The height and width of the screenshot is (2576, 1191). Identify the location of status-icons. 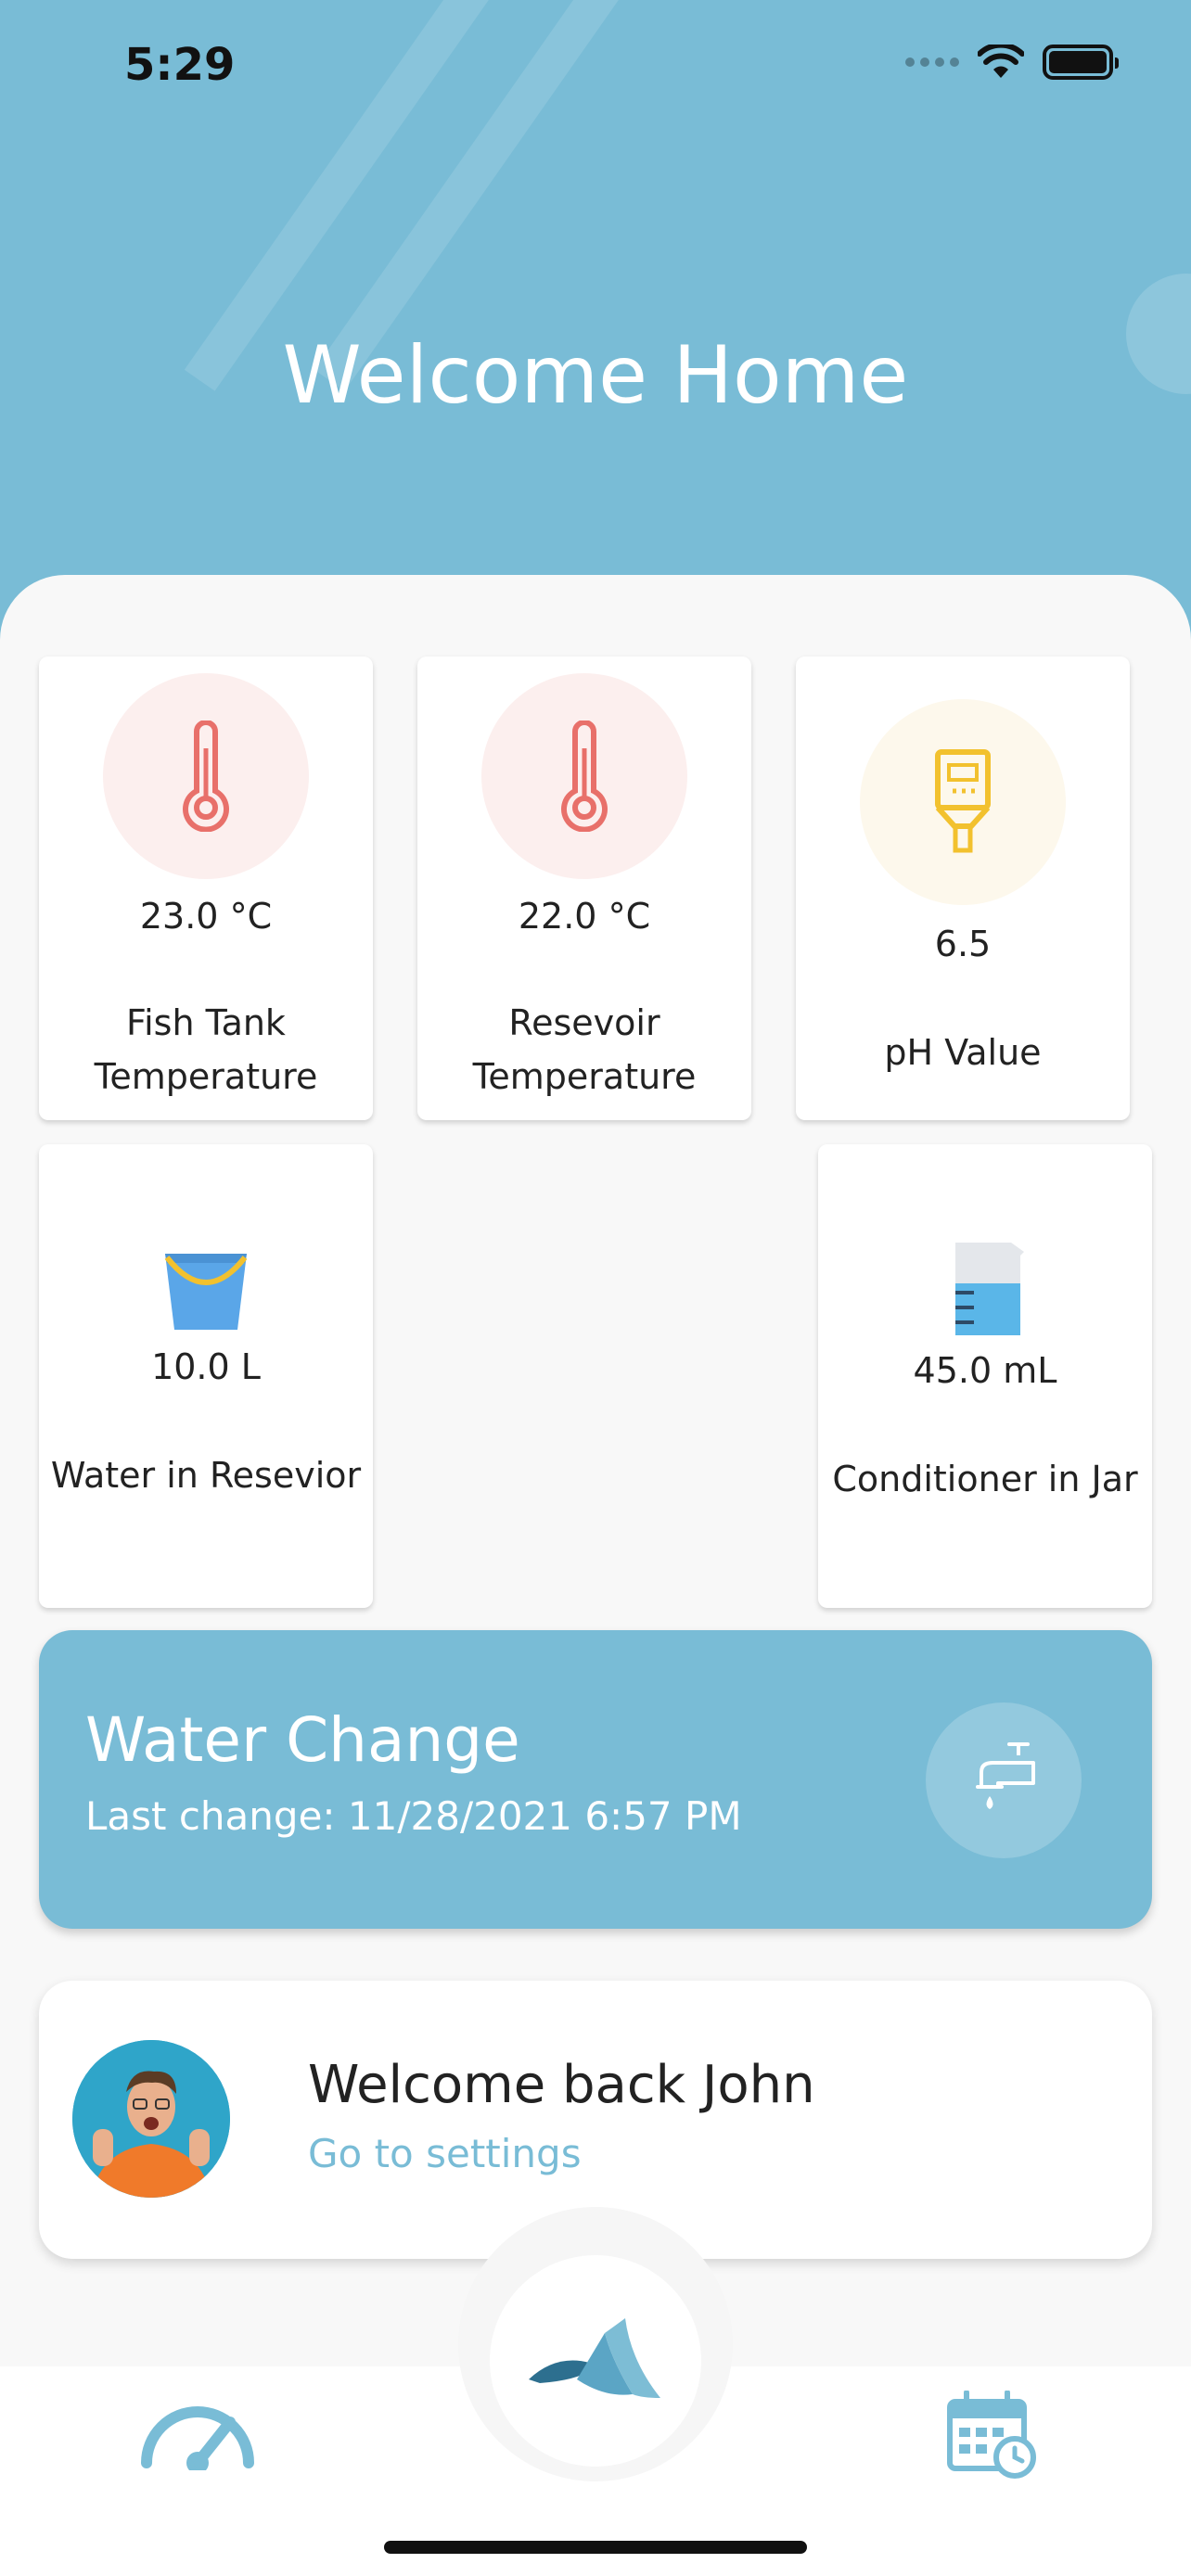
(1012, 62).